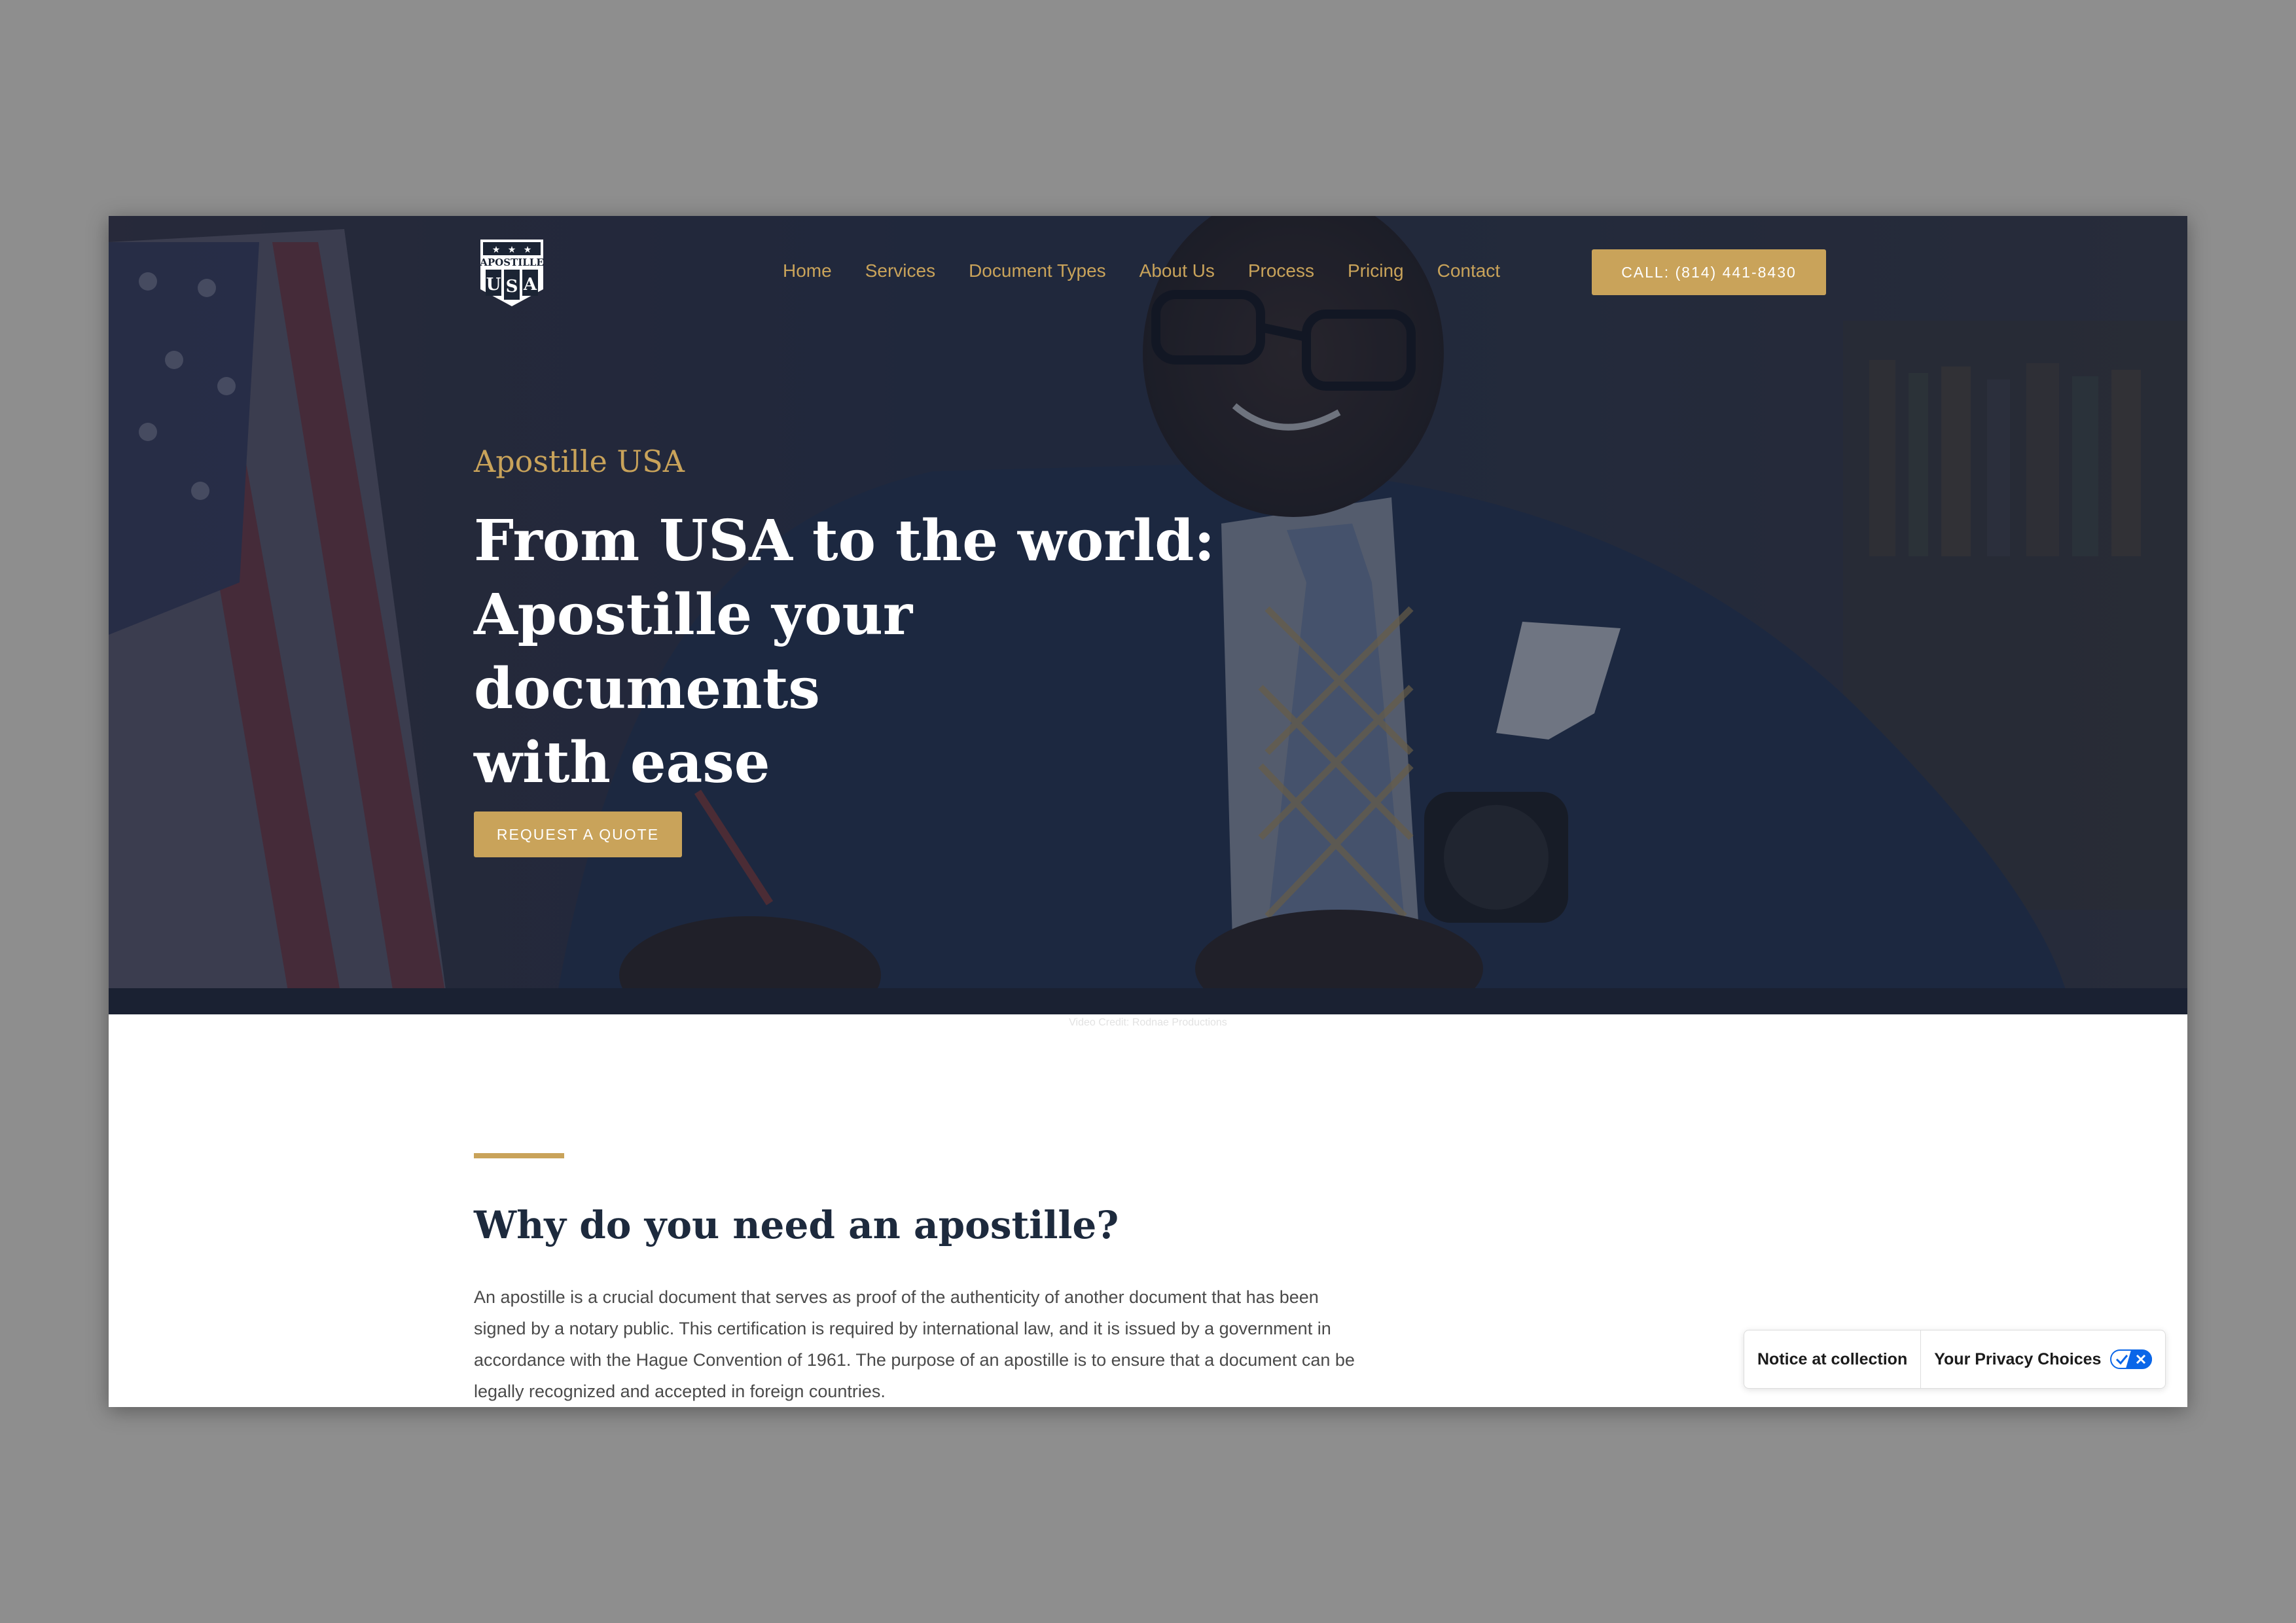  Describe the element at coordinates (519, 1155) in the screenshot. I see `section-accent-bar` at that location.